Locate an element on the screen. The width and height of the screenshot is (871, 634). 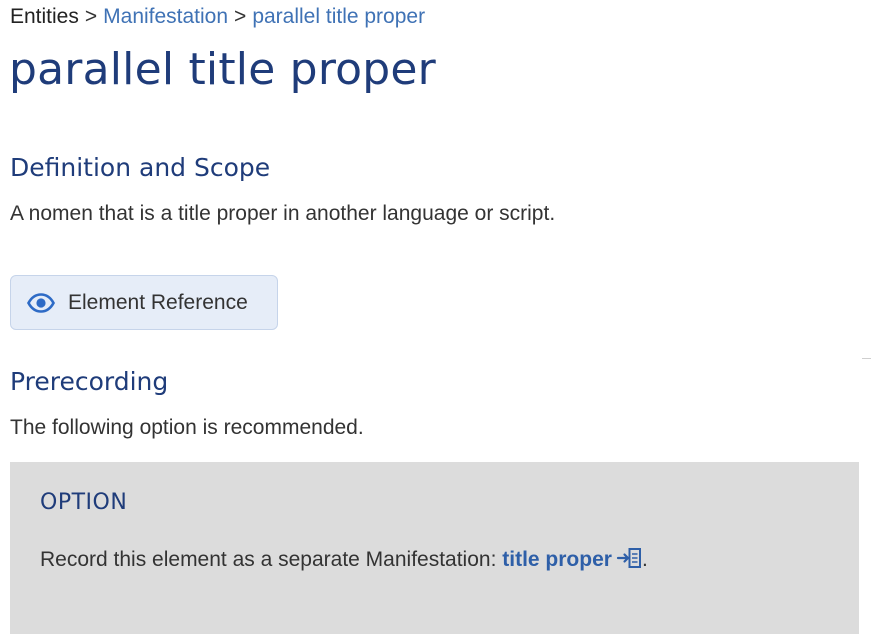
page-title: parallel title proper is located at coordinates (222, 69).